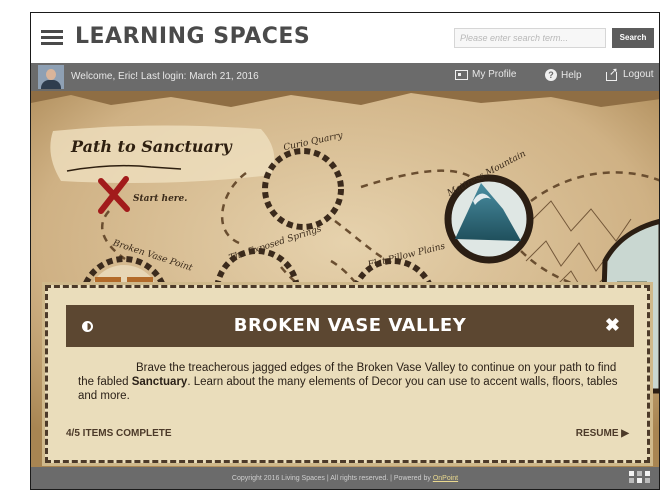 The image size is (662, 494). Describe the element at coordinates (571, 75) in the screenshot. I see `help-label: Help` at that location.